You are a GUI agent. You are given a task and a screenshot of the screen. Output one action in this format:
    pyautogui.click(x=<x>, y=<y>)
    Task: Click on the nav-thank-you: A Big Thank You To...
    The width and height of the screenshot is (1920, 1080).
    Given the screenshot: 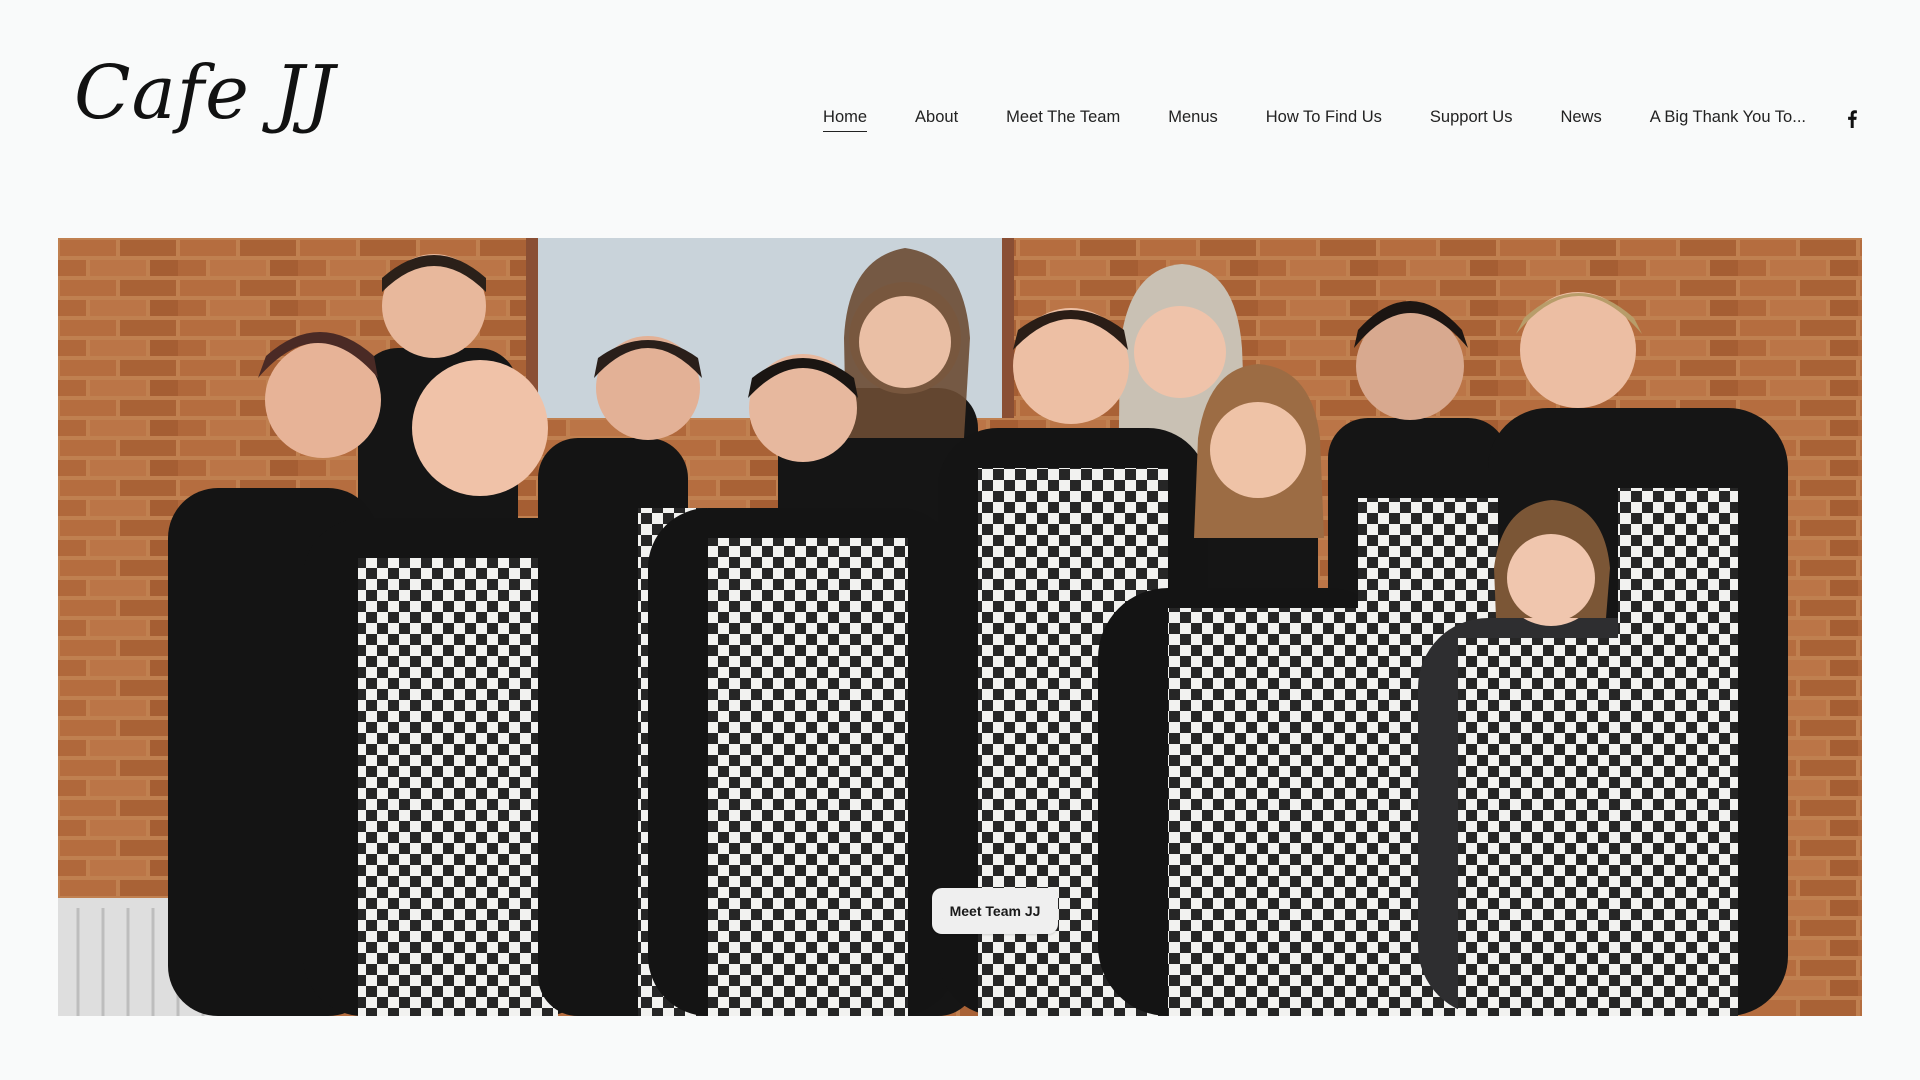 What is the action you would take?
    pyautogui.click(x=1728, y=120)
    